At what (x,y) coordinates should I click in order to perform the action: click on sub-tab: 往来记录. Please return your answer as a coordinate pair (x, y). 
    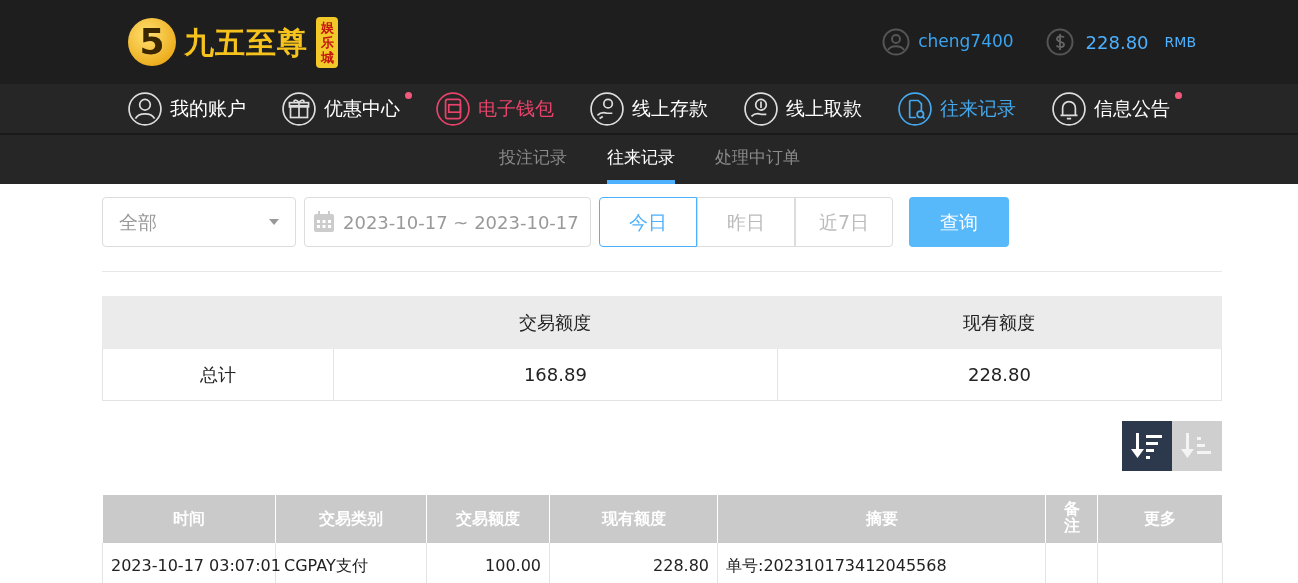
    Looking at the image, I should click on (640, 158).